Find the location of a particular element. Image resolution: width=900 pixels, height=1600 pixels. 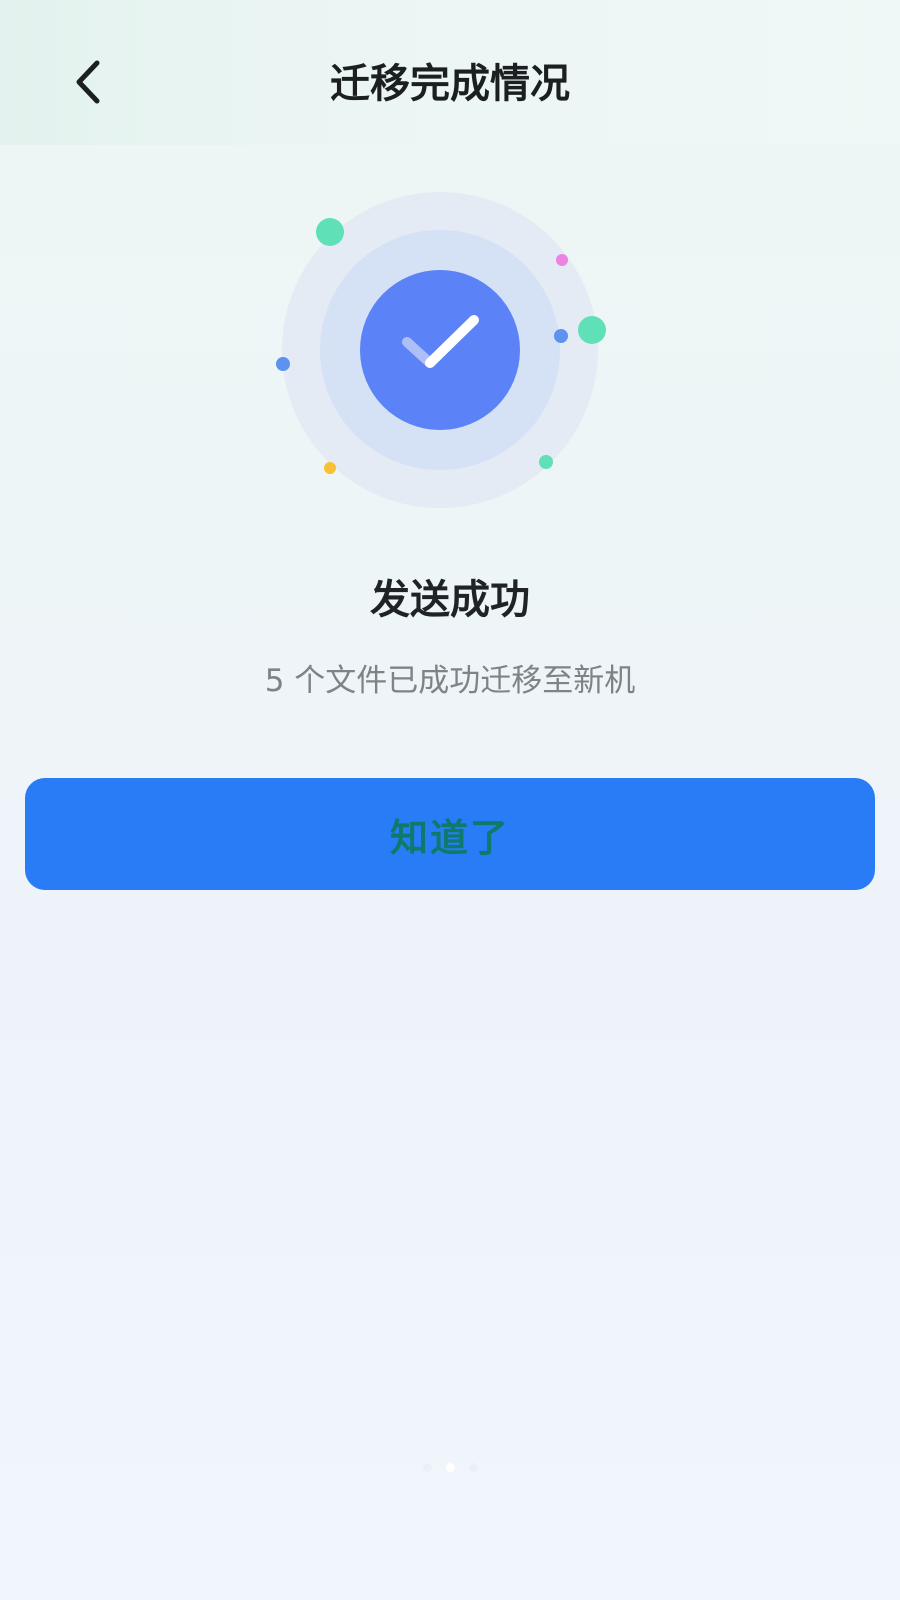

page-title: 迁移完成情况 is located at coordinates (450, 84).